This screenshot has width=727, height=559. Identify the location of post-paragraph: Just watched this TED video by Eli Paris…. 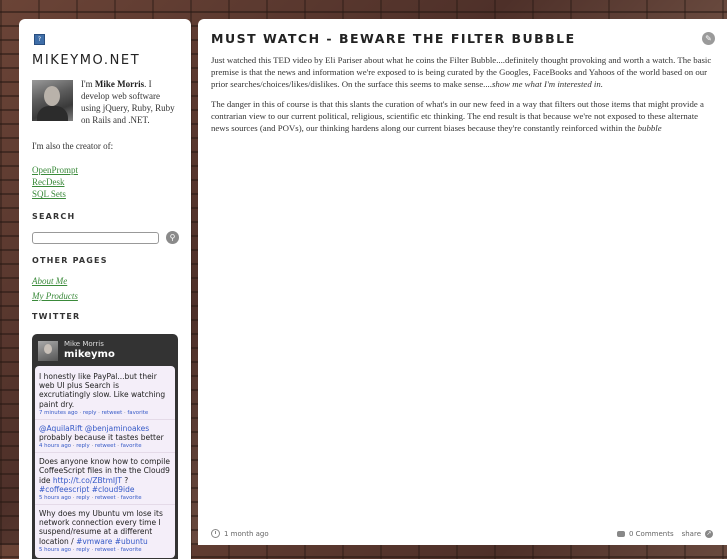
(462, 72).